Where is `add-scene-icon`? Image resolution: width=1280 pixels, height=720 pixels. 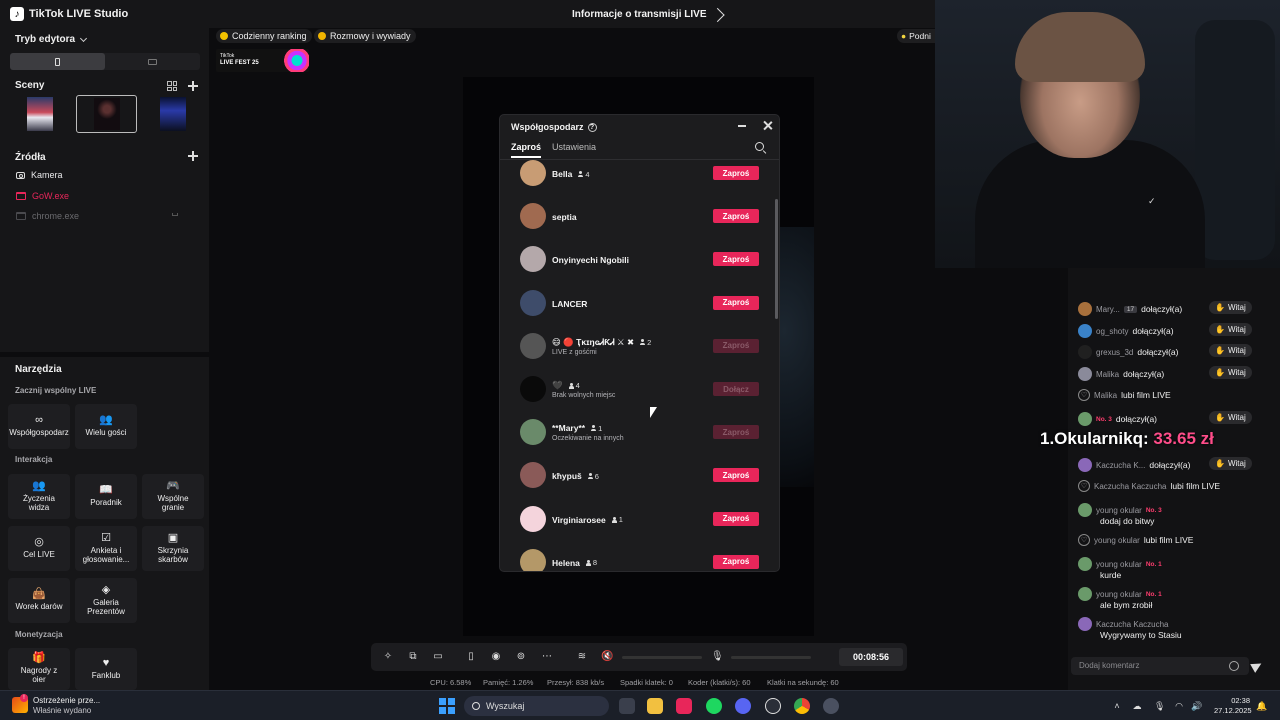 add-scene-icon is located at coordinates (193, 86).